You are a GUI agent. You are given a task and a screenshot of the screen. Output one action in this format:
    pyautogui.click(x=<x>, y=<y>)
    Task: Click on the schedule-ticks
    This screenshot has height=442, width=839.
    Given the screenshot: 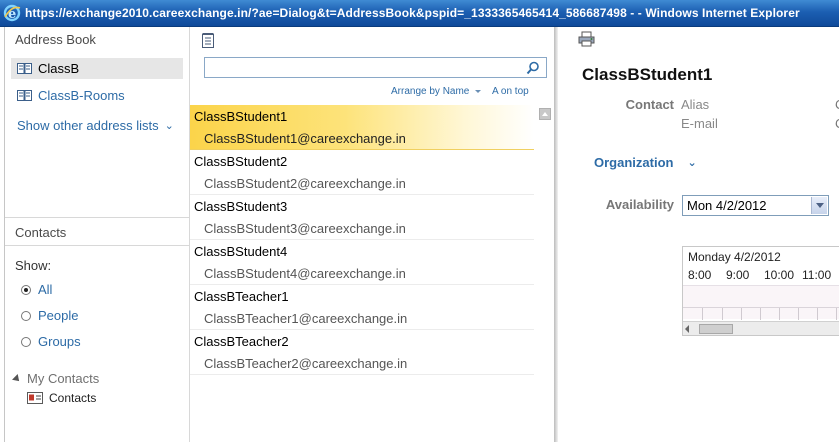 What is the action you would take?
    pyautogui.click(x=761, y=313)
    